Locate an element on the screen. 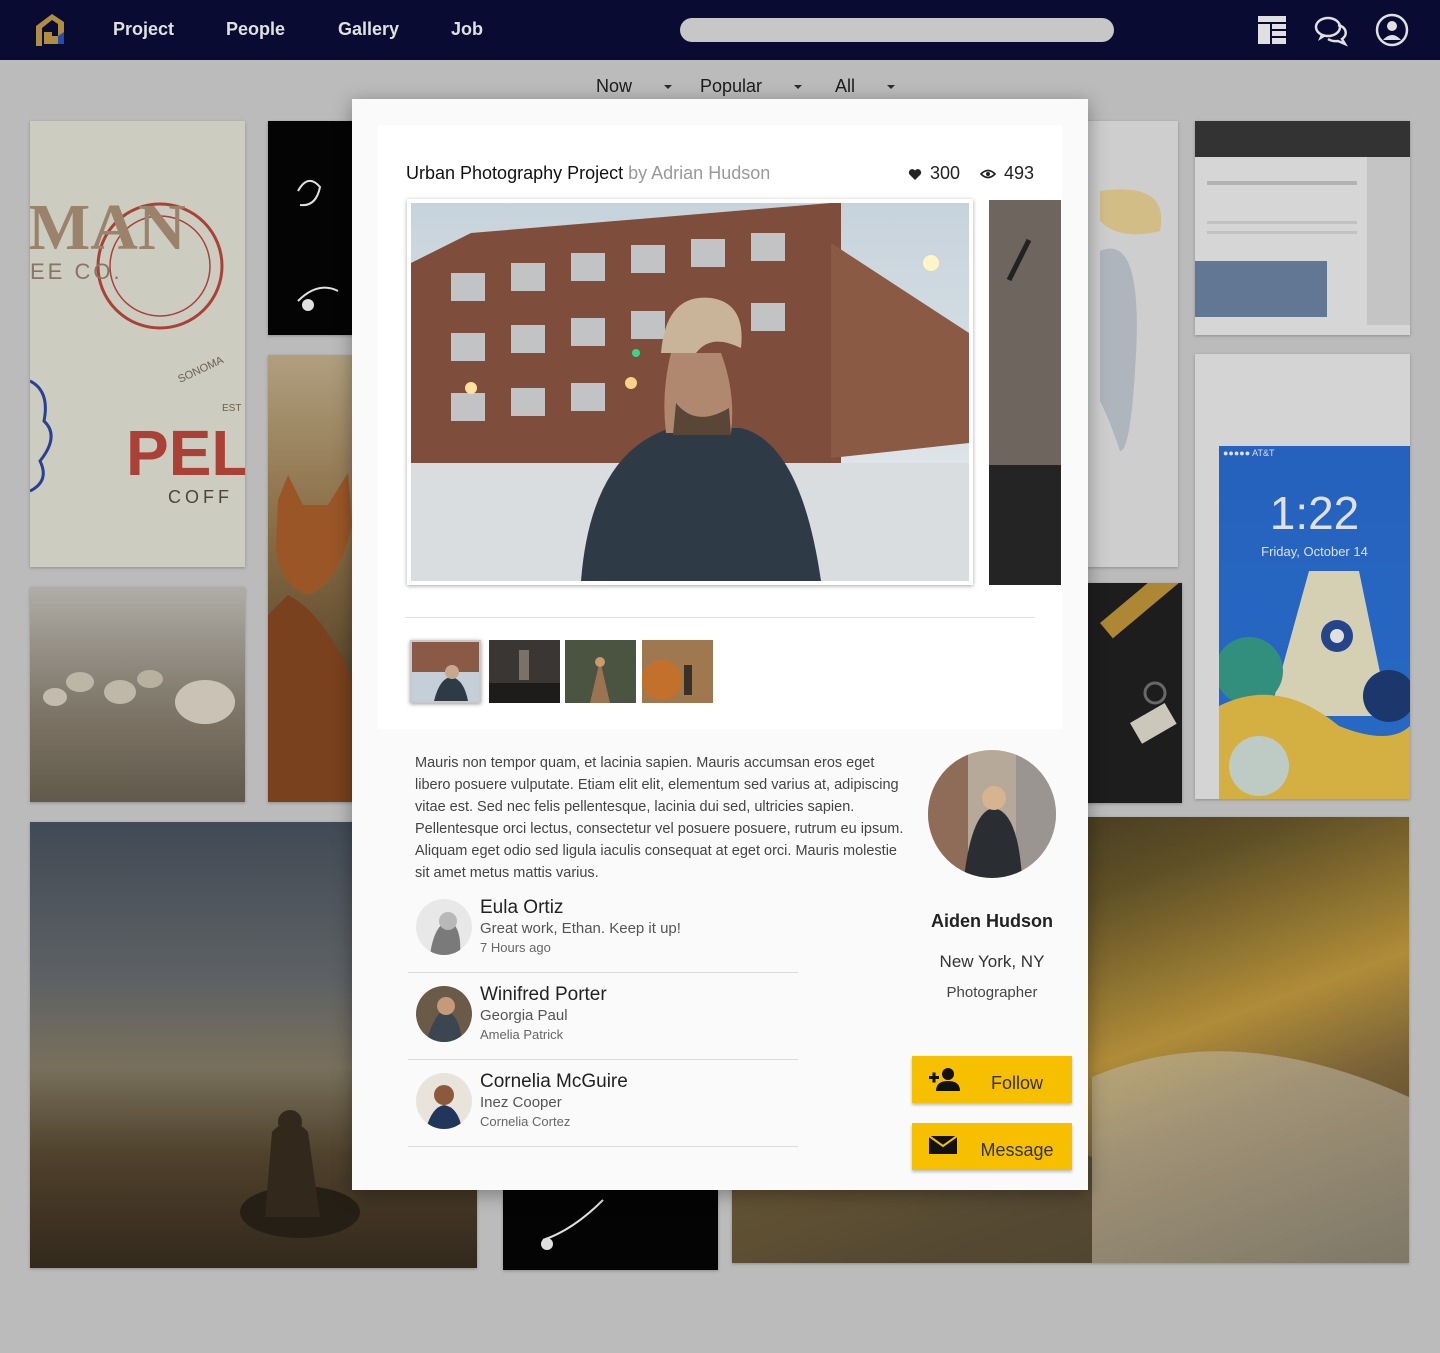 The height and width of the screenshot is (1353, 1440). follow-button: Follow is located at coordinates (992, 1079).